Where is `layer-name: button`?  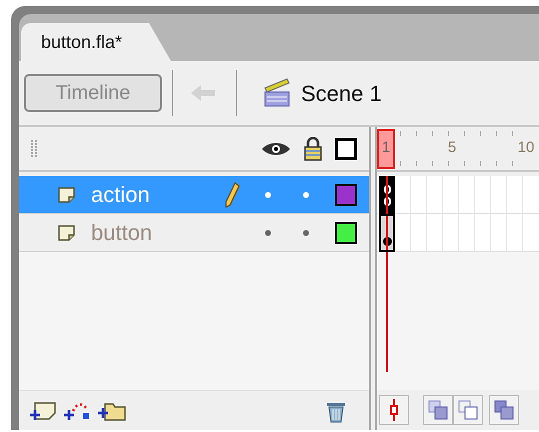
layer-name: button is located at coordinates (121, 233).